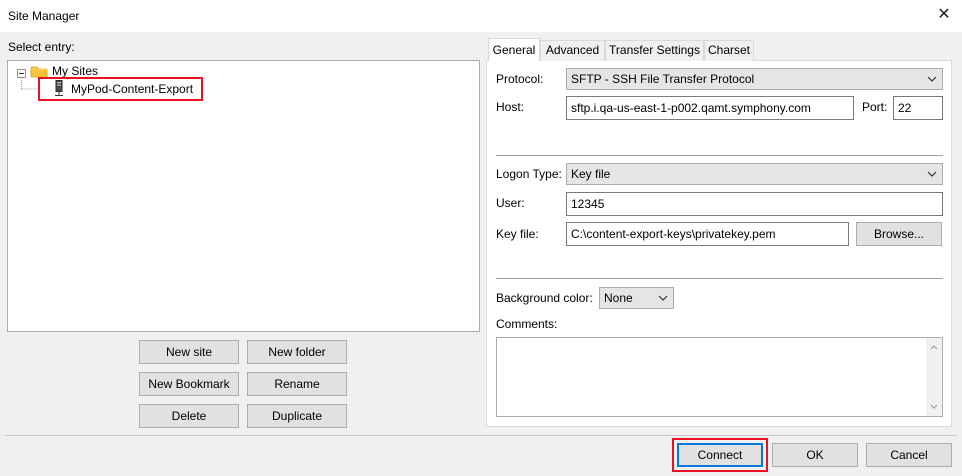  What do you see at coordinates (297, 416) in the screenshot?
I see `duplicate-button: Duplicate` at bounding box center [297, 416].